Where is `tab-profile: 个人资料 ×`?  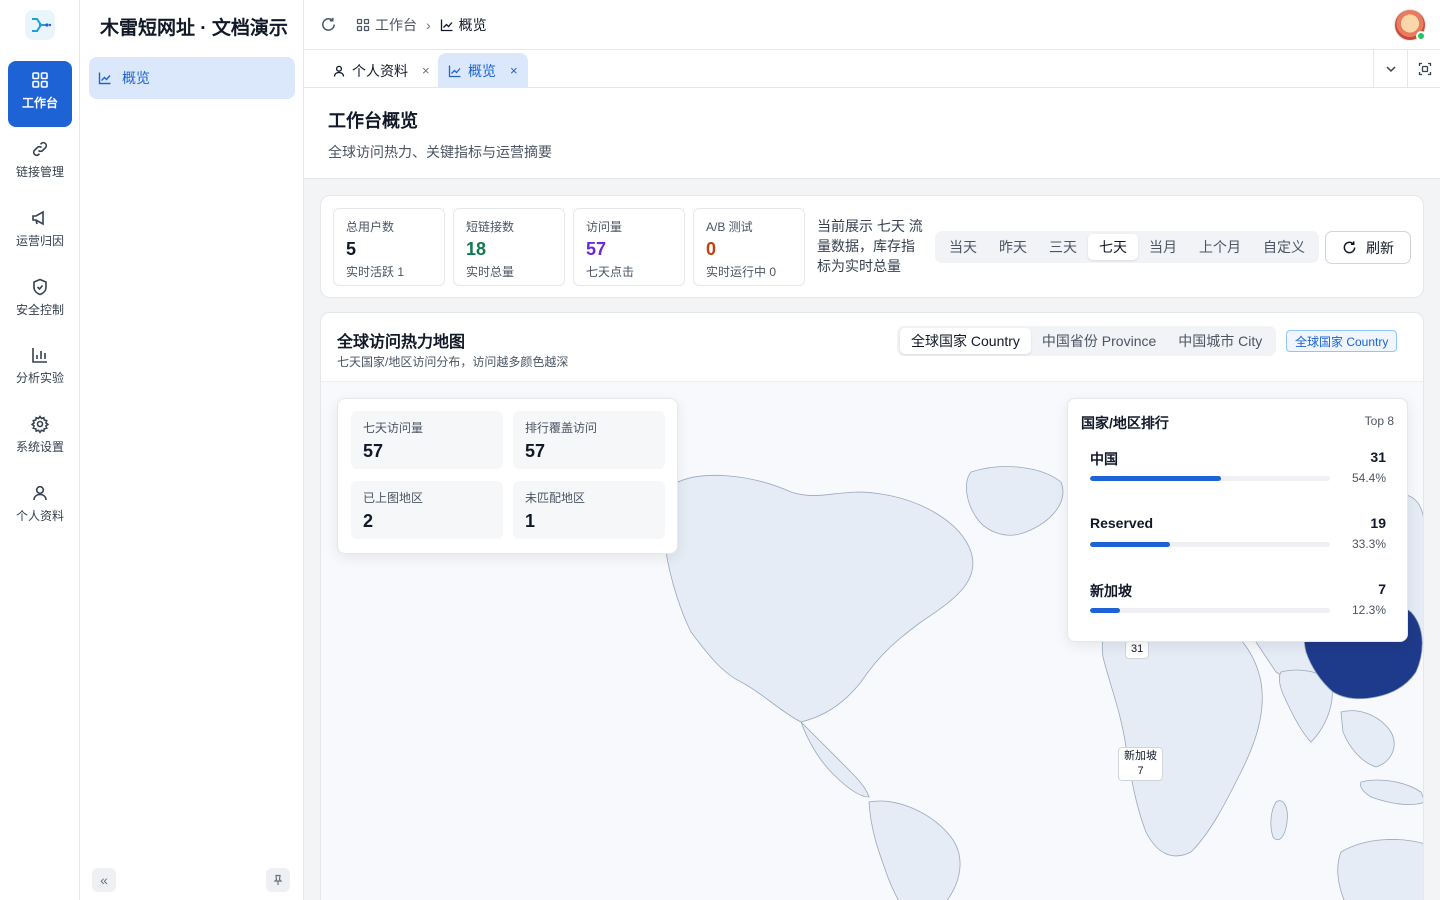 tab-profile: 个人资料 × is located at coordinates (381, 70).